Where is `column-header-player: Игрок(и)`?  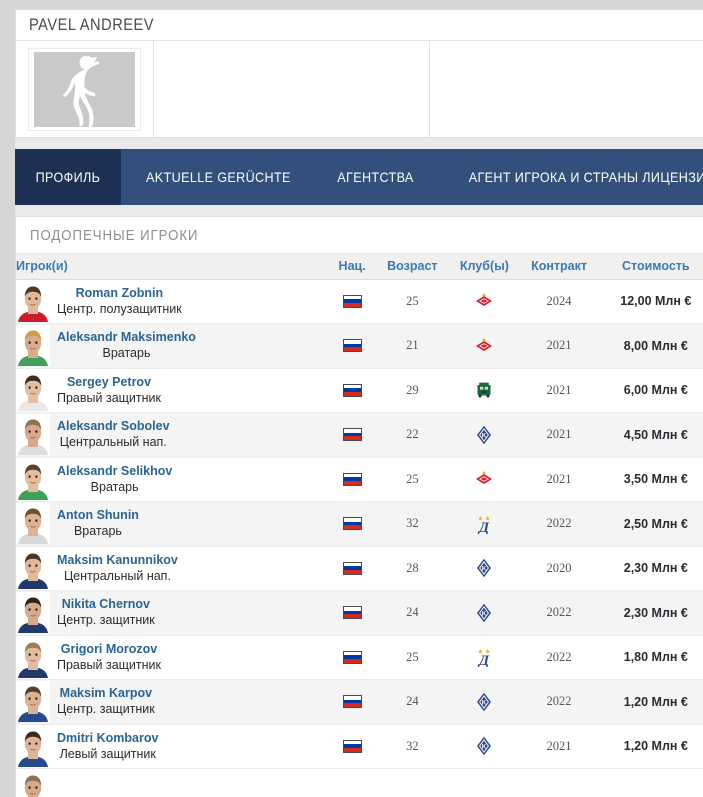 column-header-player: Игрок(и) is located at coordinates (172, 267).